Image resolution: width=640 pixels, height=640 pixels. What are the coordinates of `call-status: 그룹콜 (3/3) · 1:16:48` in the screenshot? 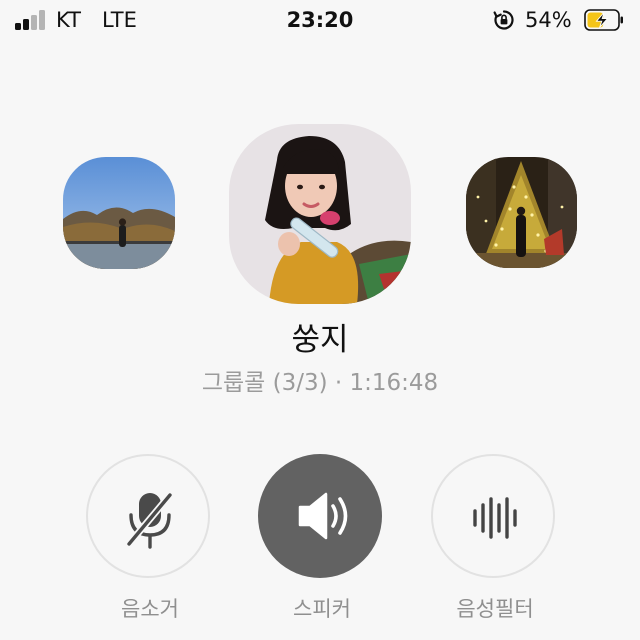 It's located at (320, 383).